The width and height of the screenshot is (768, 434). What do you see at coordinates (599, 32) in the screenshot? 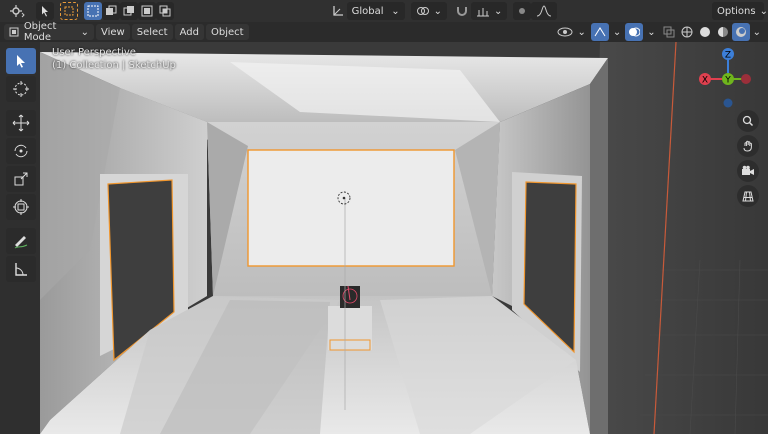
I see `gizmo-toggle-icon` at bounding box center [599, 32].